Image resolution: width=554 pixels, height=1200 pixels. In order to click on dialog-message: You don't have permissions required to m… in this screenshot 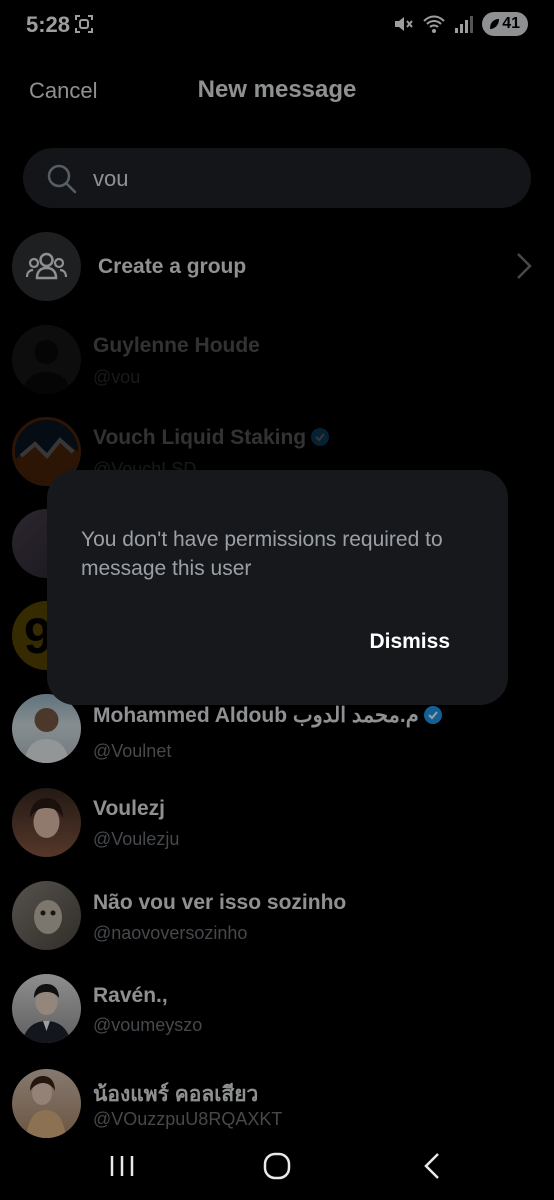, I will do `click(262, 554)`.